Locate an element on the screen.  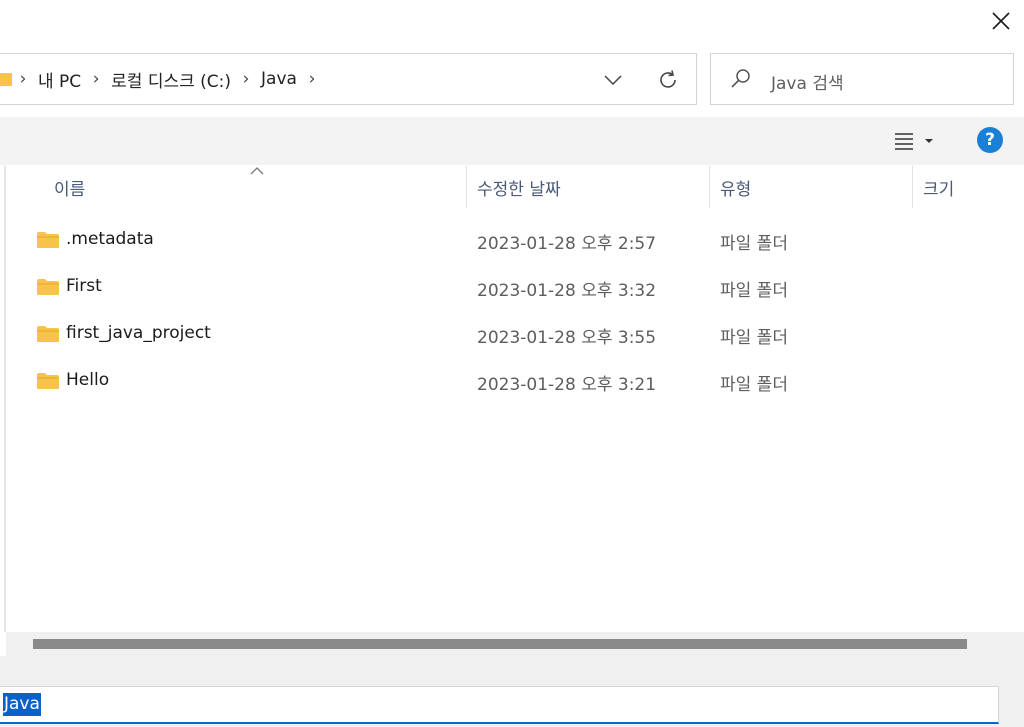
refresh-button is located at coordinates (668, 80).